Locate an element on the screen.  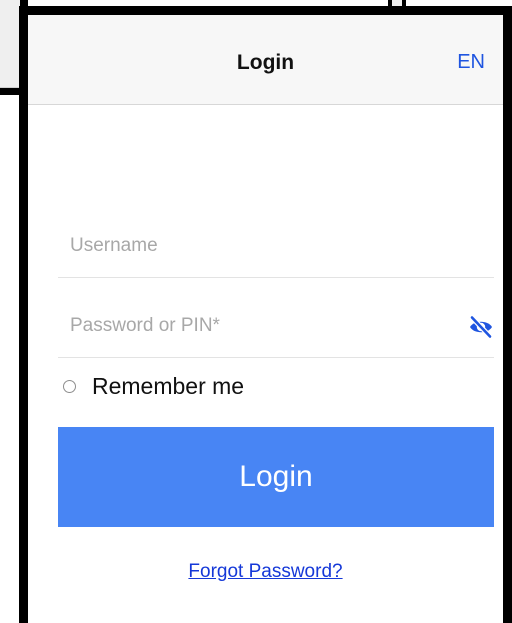
language-button: EN is located at coordinates (471, 62).